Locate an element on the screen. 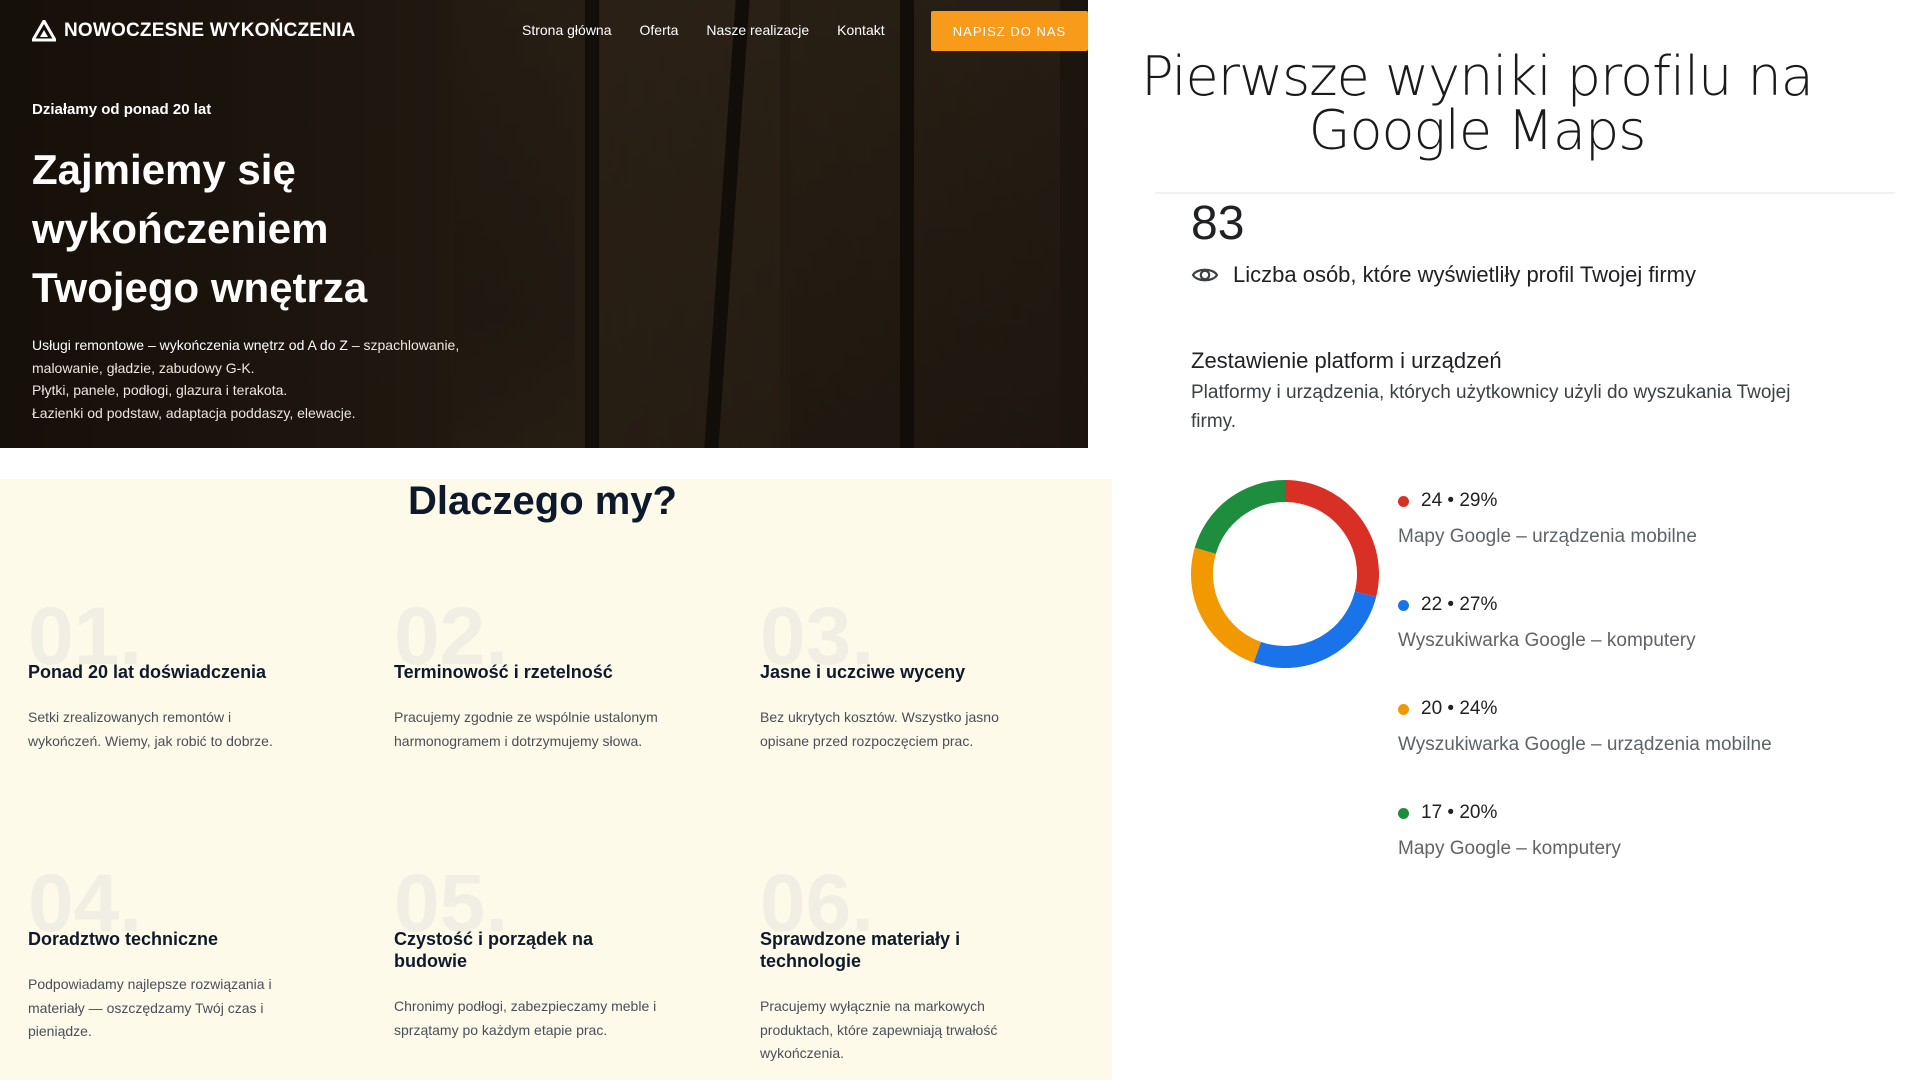  feature-desc-line: produktach, które zapewniają trwałość is located at coordinates (879, 1029).